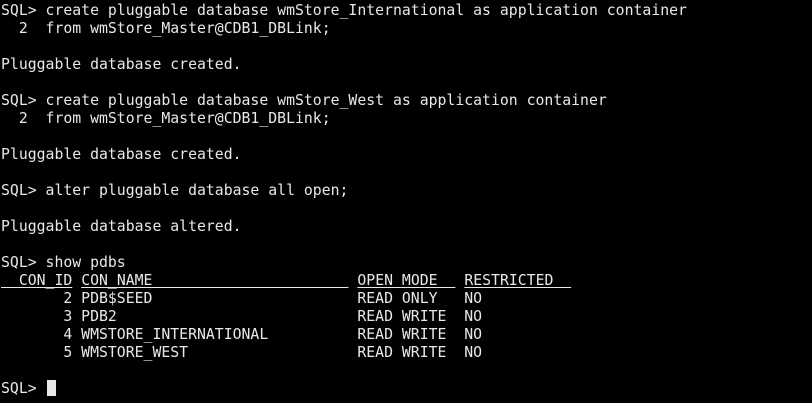  I want to click on column-header-con-name: CON_NAME, so click(215, 280).